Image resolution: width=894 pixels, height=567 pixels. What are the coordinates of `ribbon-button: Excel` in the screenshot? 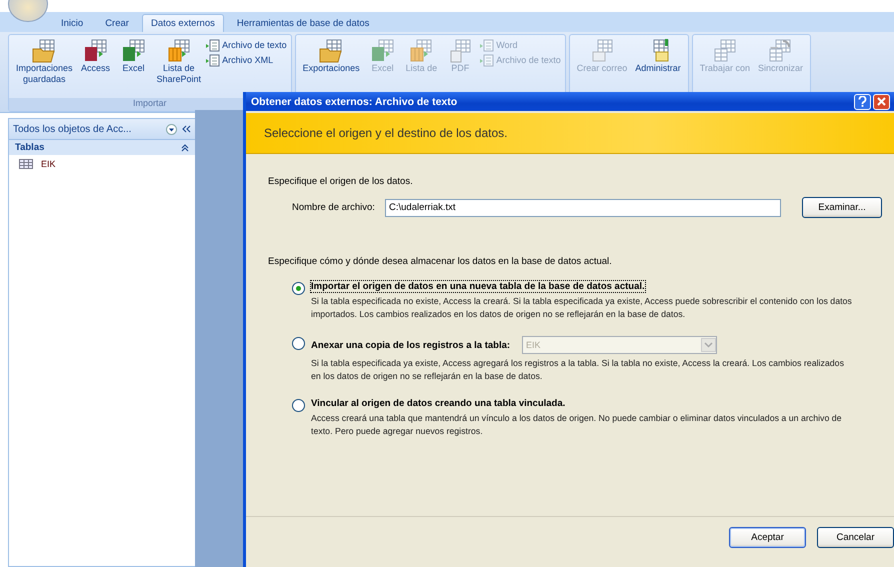 It's located at (134, 56).